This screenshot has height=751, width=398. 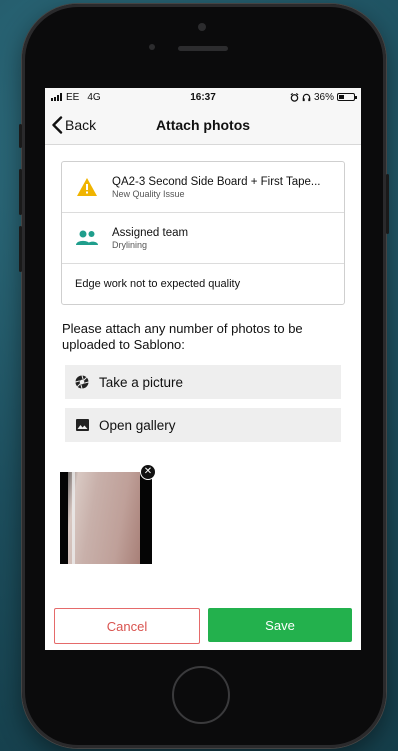 What do you see at coordinates (203, 238) in the screenshot?
I see `team-row: Assigned team Drylining` at bounding box center [203, 238].